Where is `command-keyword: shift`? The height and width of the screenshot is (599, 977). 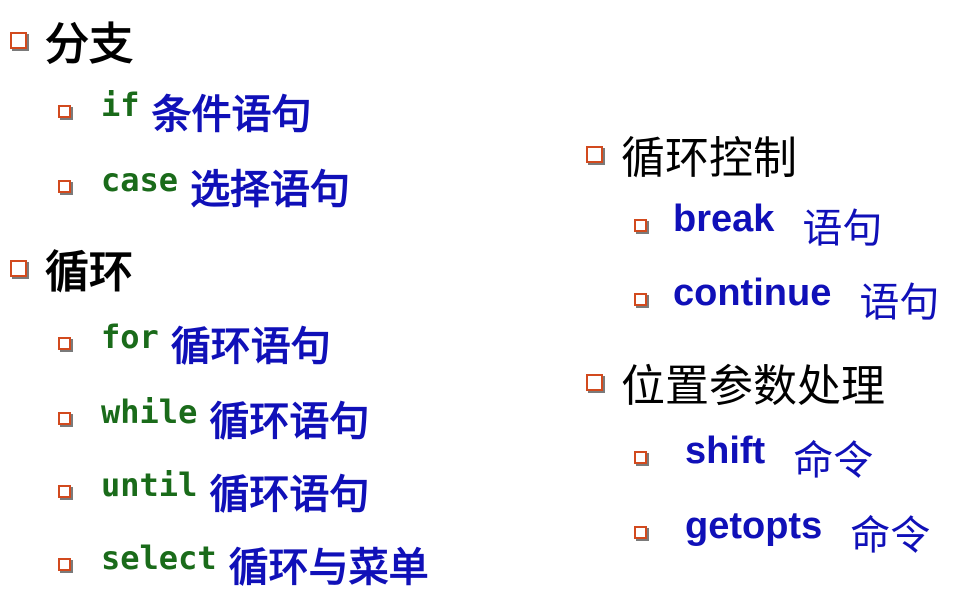 command-keyword: shift is located at coordinates (725, 450).